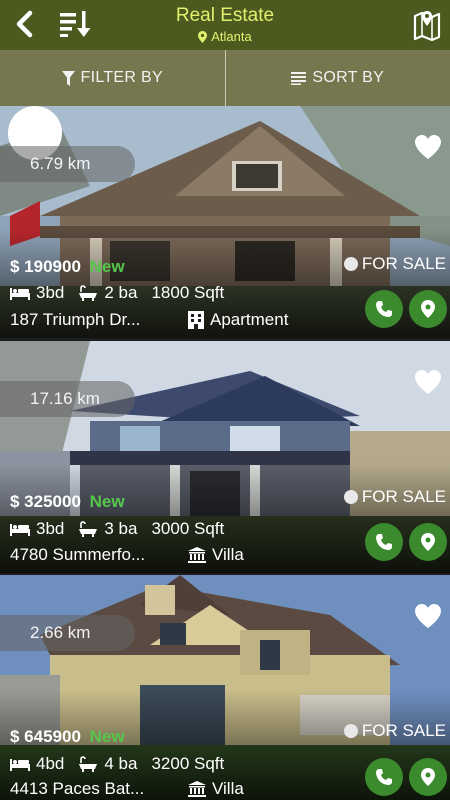 The image size is (450, 800). Describe the element at coordinates (299, 78) in the screenshot. I see `sort-lines-icon` at that location.